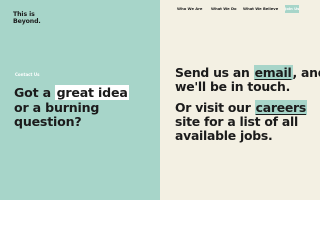 This screenshot has width=320, height=240. I want to click on headline-line-1: Got a great idea, so click(84, 93).